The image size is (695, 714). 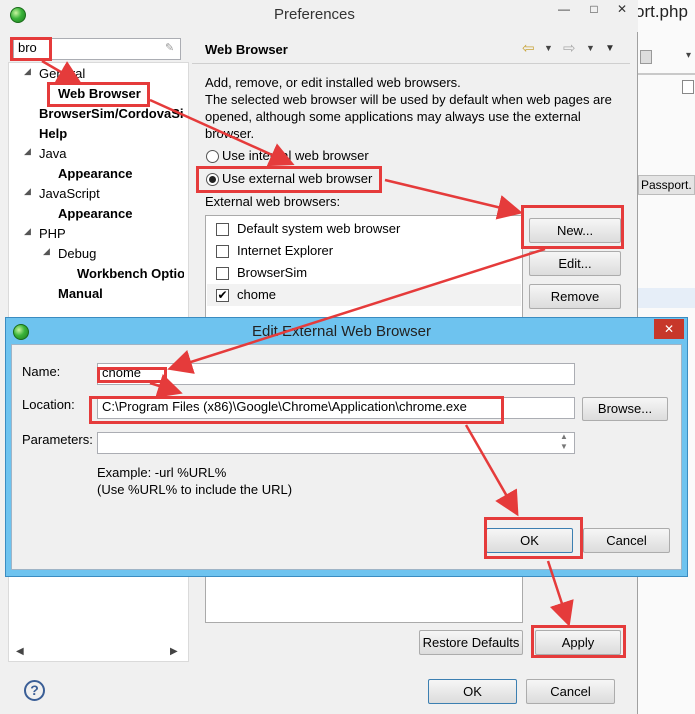 What do you see at coordinates (560, 593) in the screenshot?
I see `arrow-ok-to-apply` at bounding box center [560, 593].